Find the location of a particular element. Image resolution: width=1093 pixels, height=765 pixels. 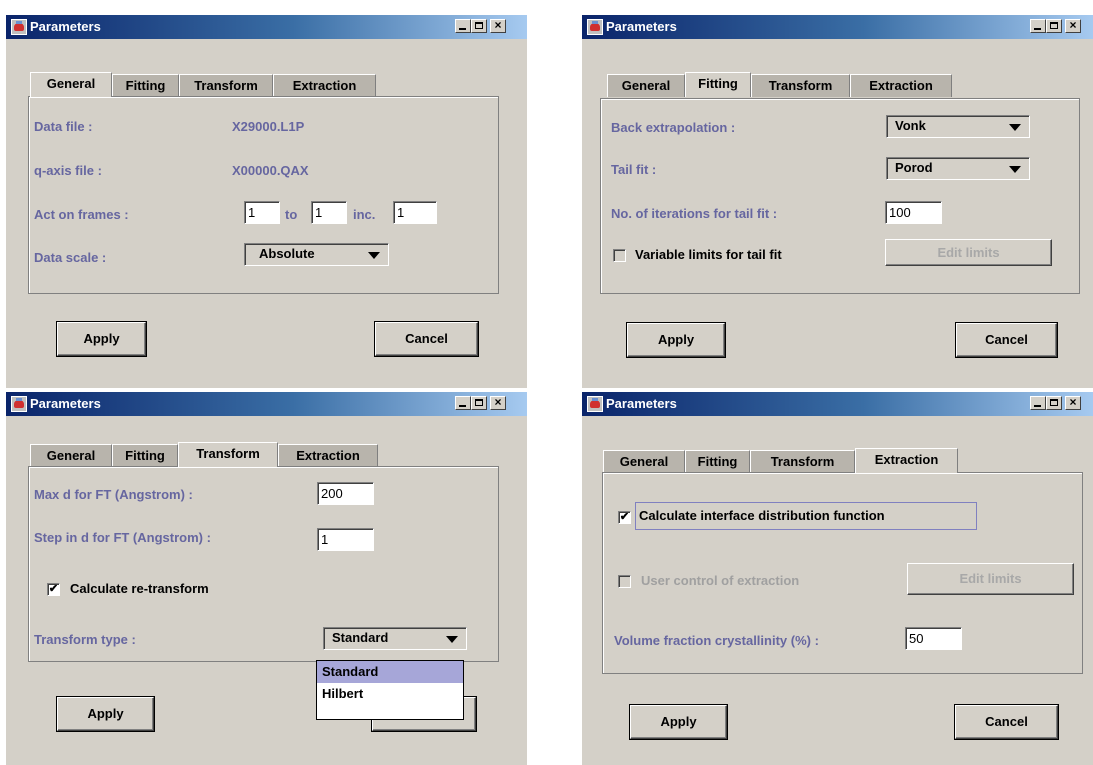

transform-type-options: Standard Hilbert is located at coordinates (390, 690).